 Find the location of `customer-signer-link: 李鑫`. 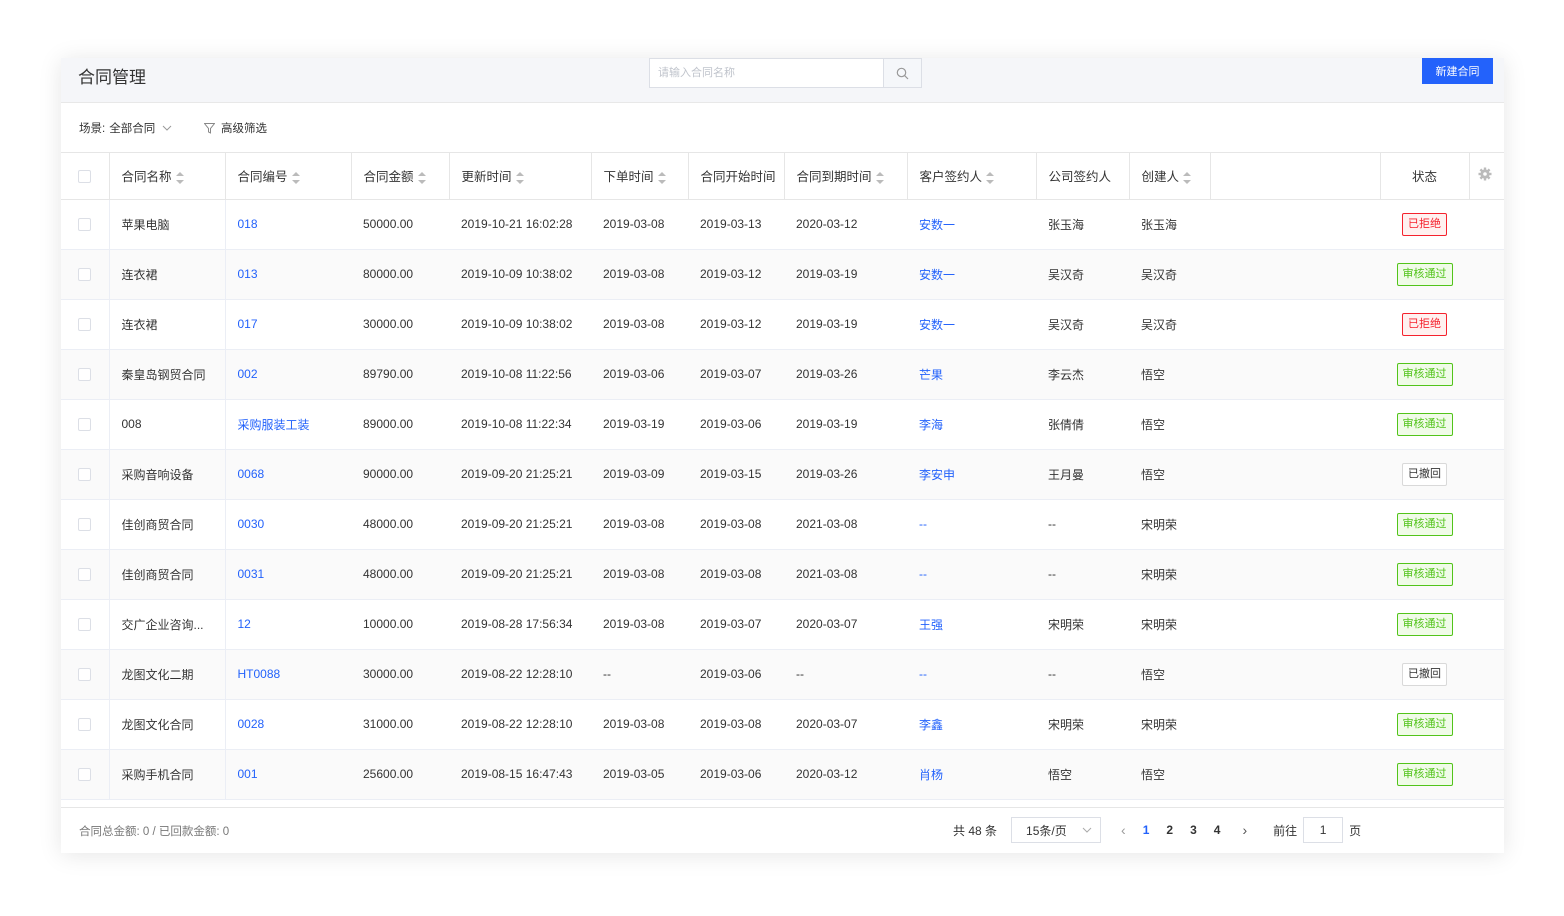

customer-signer-link: 李鑫 is located at coordinates (931, 725).